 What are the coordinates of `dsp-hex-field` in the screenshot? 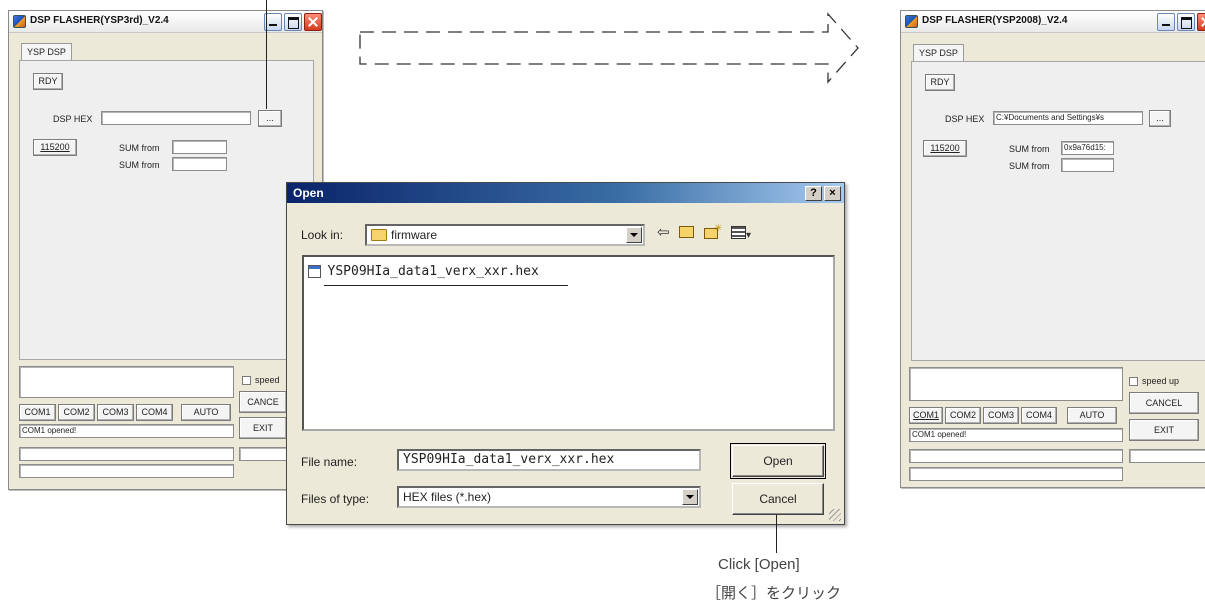 It's located at (176, 118).